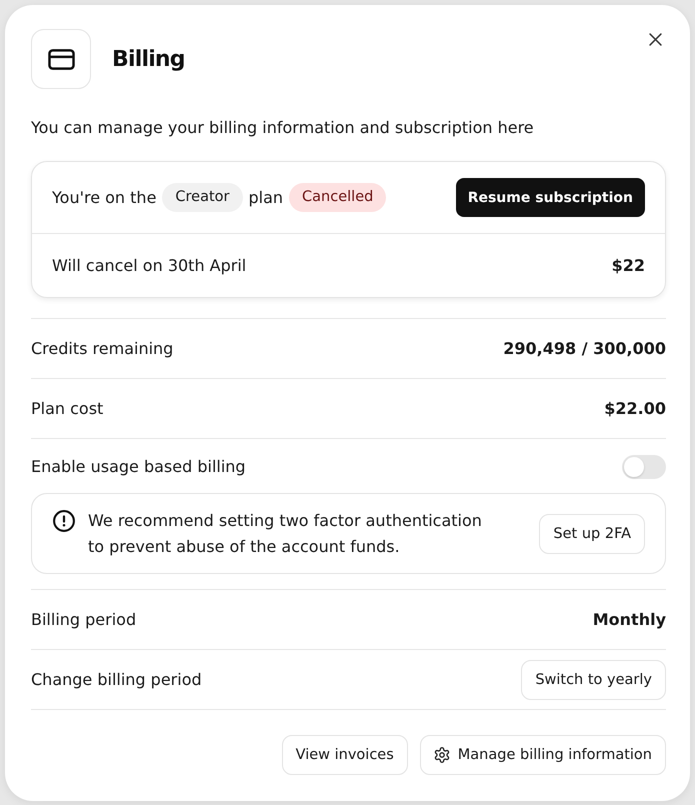 This screenshot has width=695, height=805. I want to click on plan-badge: Creator, so click(202, 197).